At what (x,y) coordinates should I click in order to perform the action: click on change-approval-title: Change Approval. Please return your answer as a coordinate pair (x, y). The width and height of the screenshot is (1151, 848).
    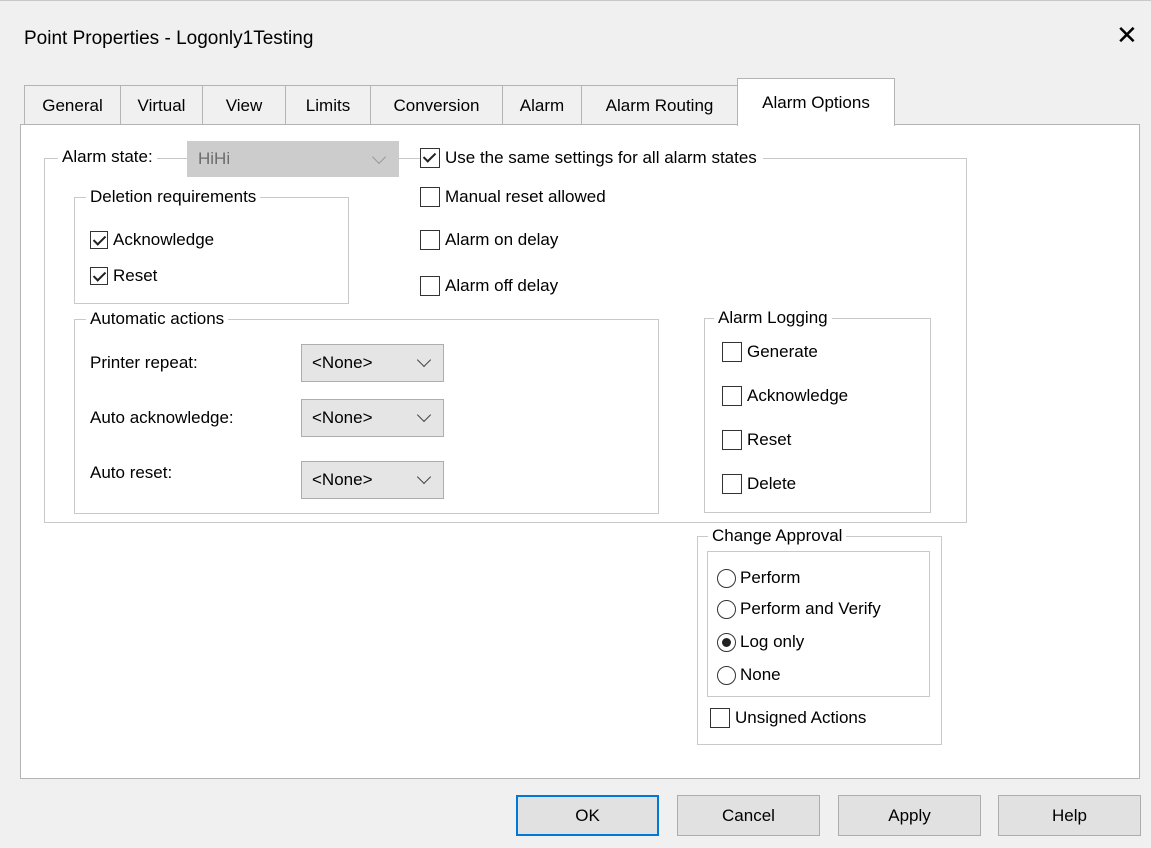
    Looking at the image, I should click on (777, 536).